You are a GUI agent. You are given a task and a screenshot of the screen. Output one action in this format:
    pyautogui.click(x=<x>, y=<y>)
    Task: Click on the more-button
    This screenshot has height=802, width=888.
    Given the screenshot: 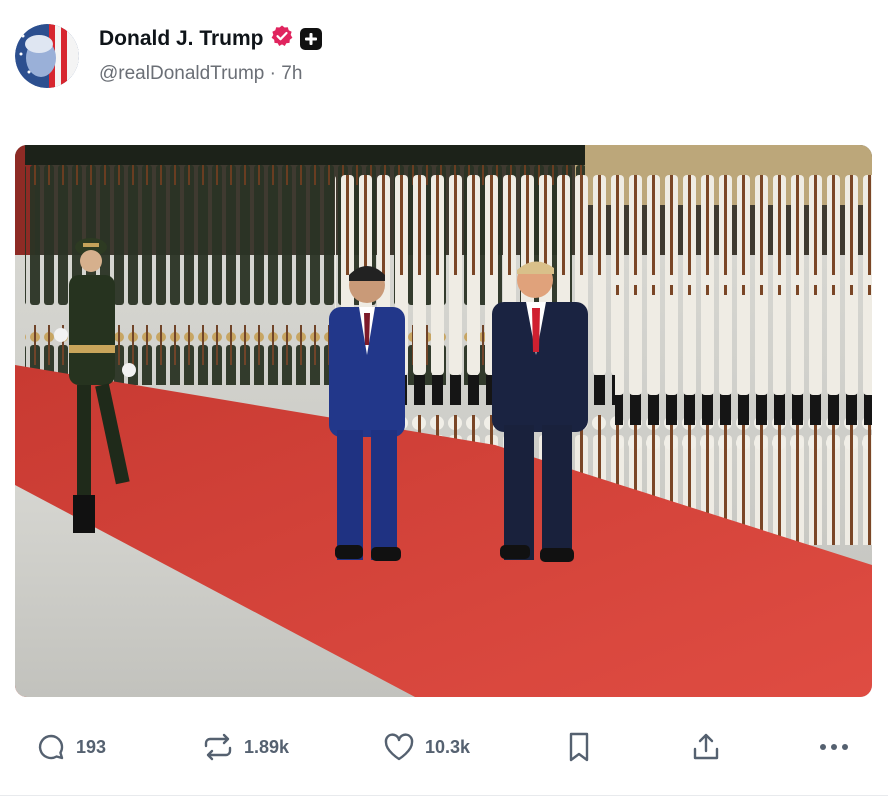 What is the action you would take?
    pyautogui.click(x=834, y=747)
    